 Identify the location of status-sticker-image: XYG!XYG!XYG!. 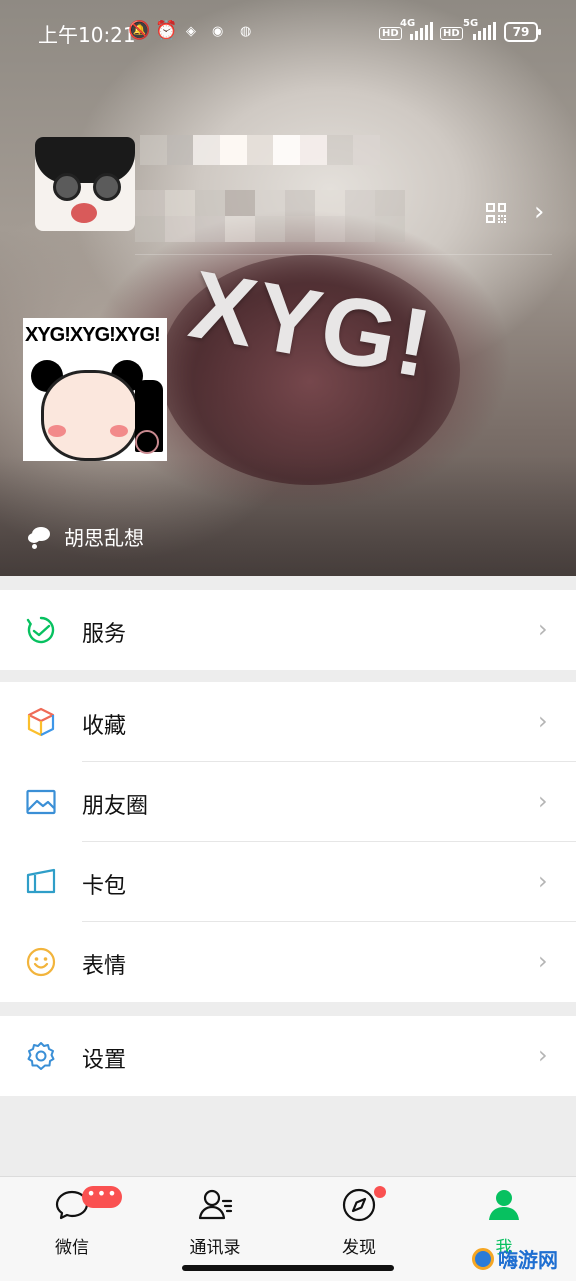
(95, 389).